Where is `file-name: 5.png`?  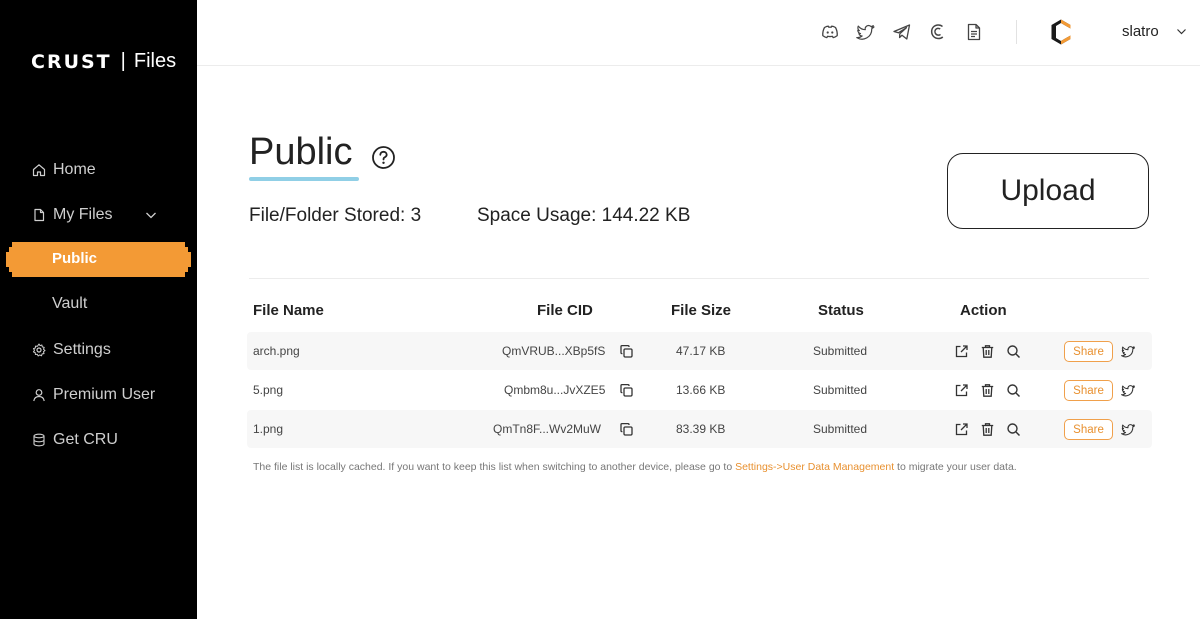 file-name: 5.png is located at coordinates (268, 390).